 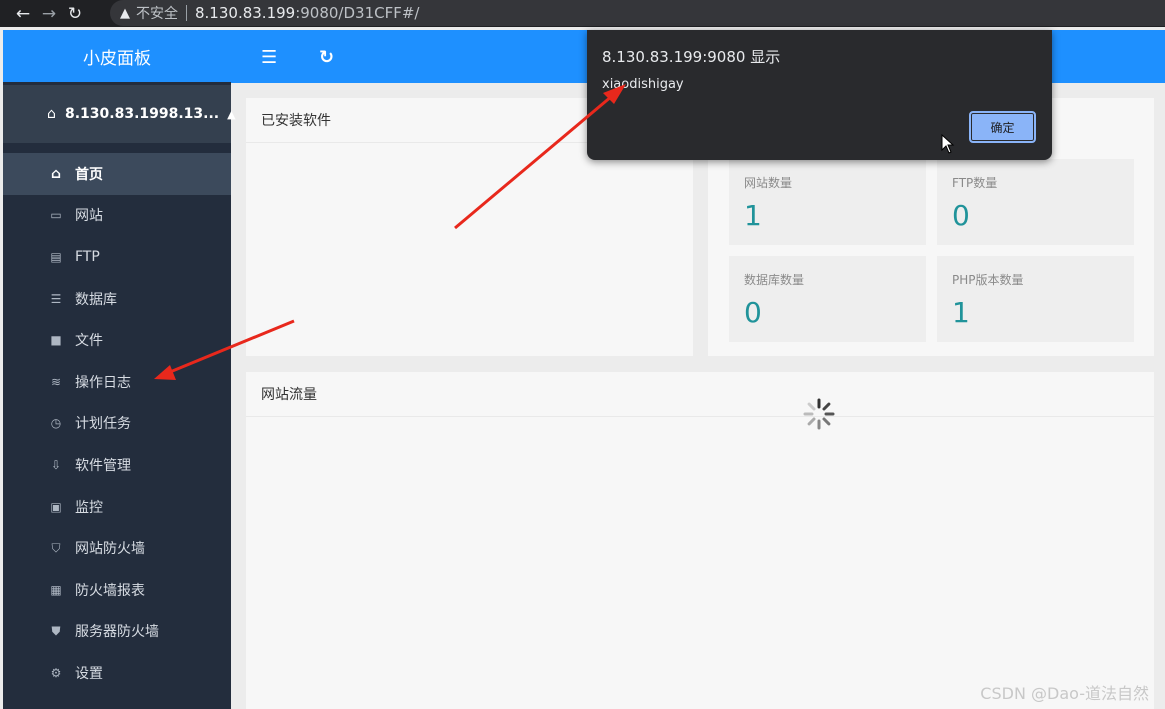 What do you see at coordinates (819, 95) in the screenshot?
I see `alert-dialog: 8.130.83.199:9080 显示 xiaodishigay 确定` at bounding box center [819, 95].